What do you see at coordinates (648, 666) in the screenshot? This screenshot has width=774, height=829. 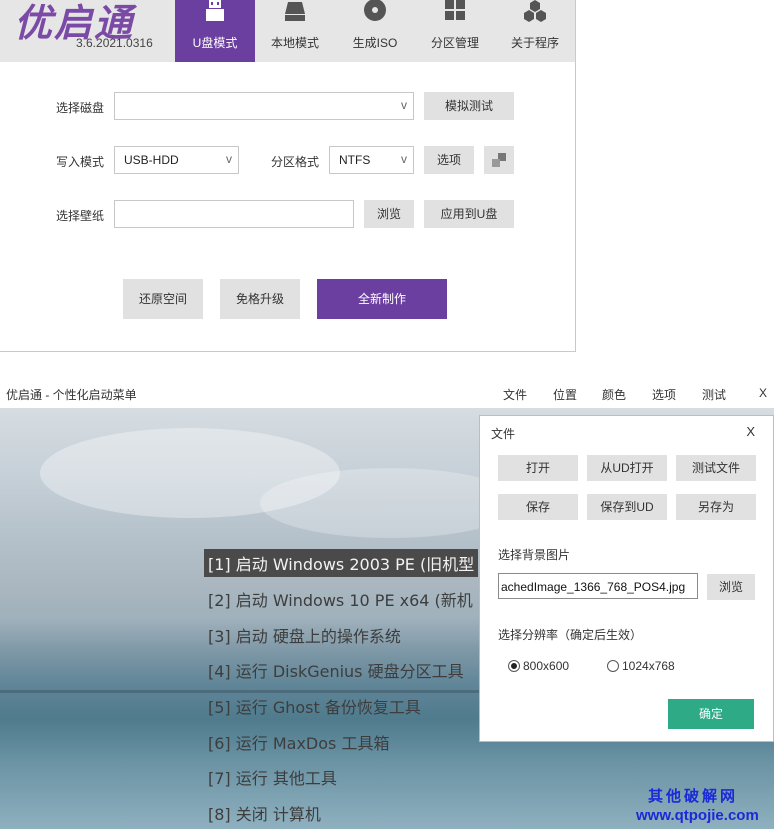 I see `radio-label: 1024x768` at bounding box center [648, 666].